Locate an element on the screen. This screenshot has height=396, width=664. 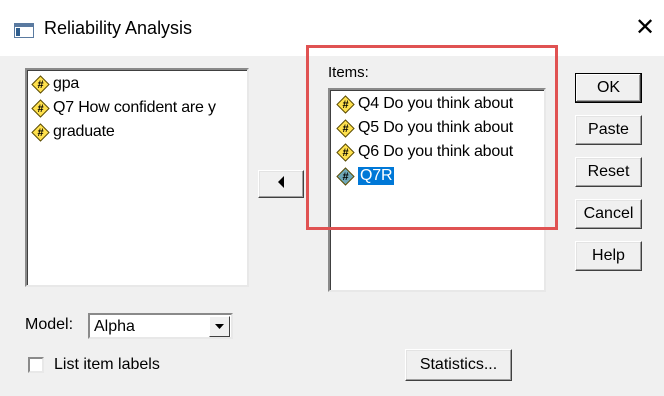
chevron-down-icon is located at coordinates (219, 326).